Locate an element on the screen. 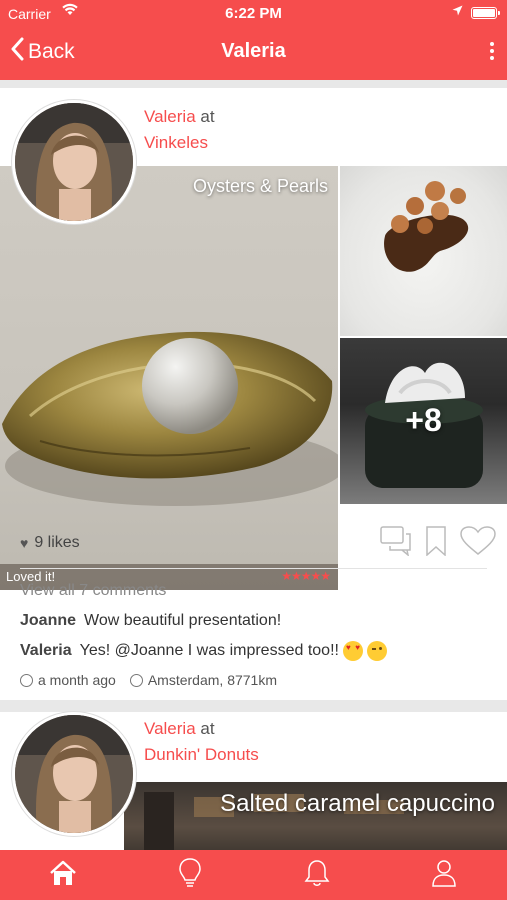 Image resolution: width=507 pixels, height=900 pixels. tab-home is located at coordinates (63, 875).